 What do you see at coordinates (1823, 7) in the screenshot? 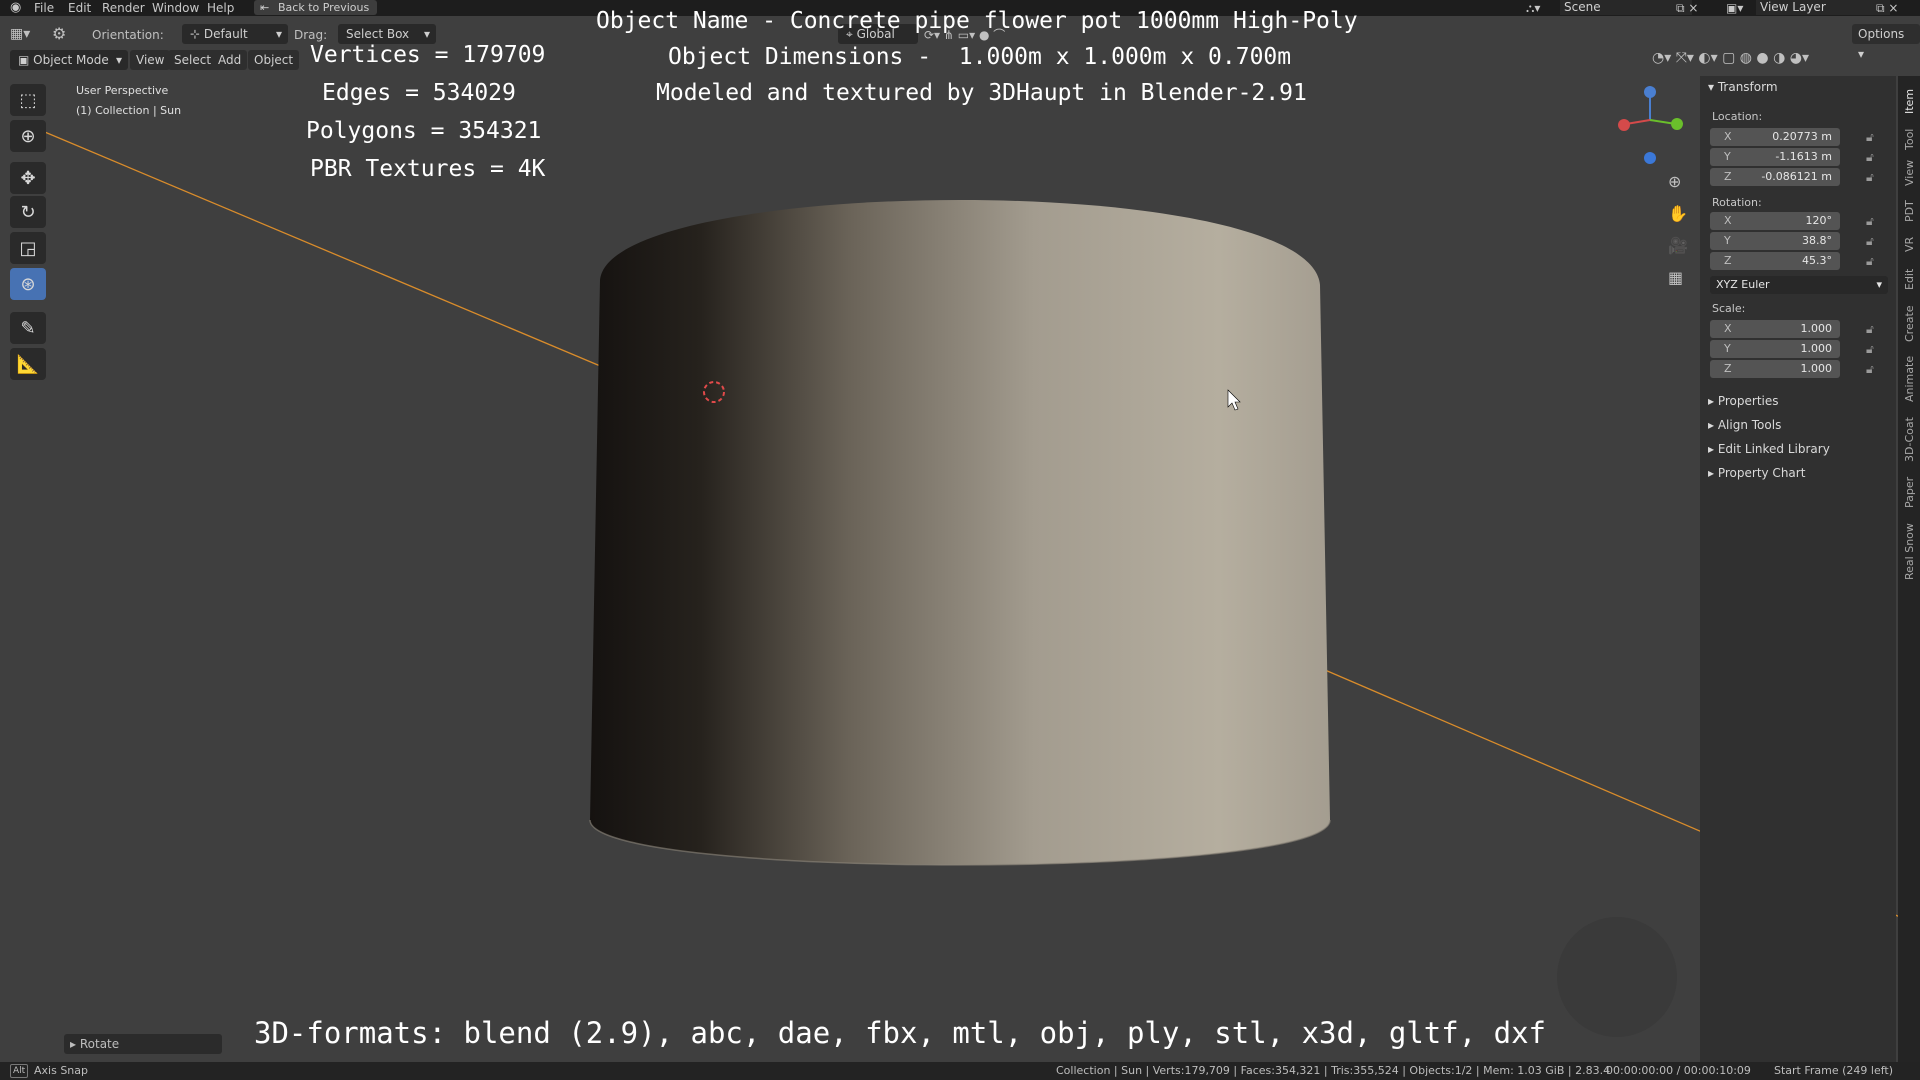
I see `view-layer-selector: View Layer` at bounding box center [1823, 7].